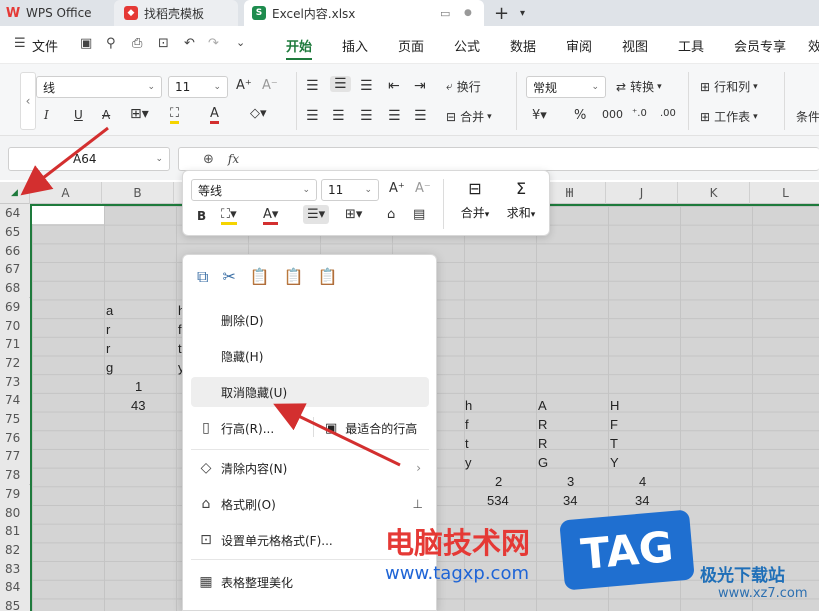 Image resolution: width=819 pixels, height=611 pixels. I want to click on watermark-url: www.tagxp.com, so click(457, 573).